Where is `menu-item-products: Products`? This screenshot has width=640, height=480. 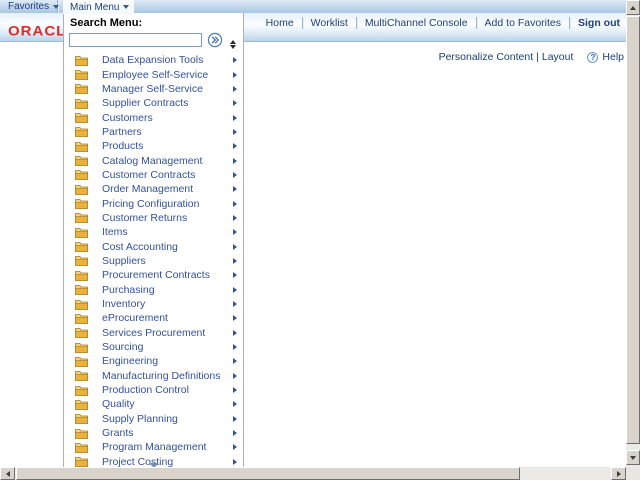
menu-item-products: Products is located at coordinates (153, 146).